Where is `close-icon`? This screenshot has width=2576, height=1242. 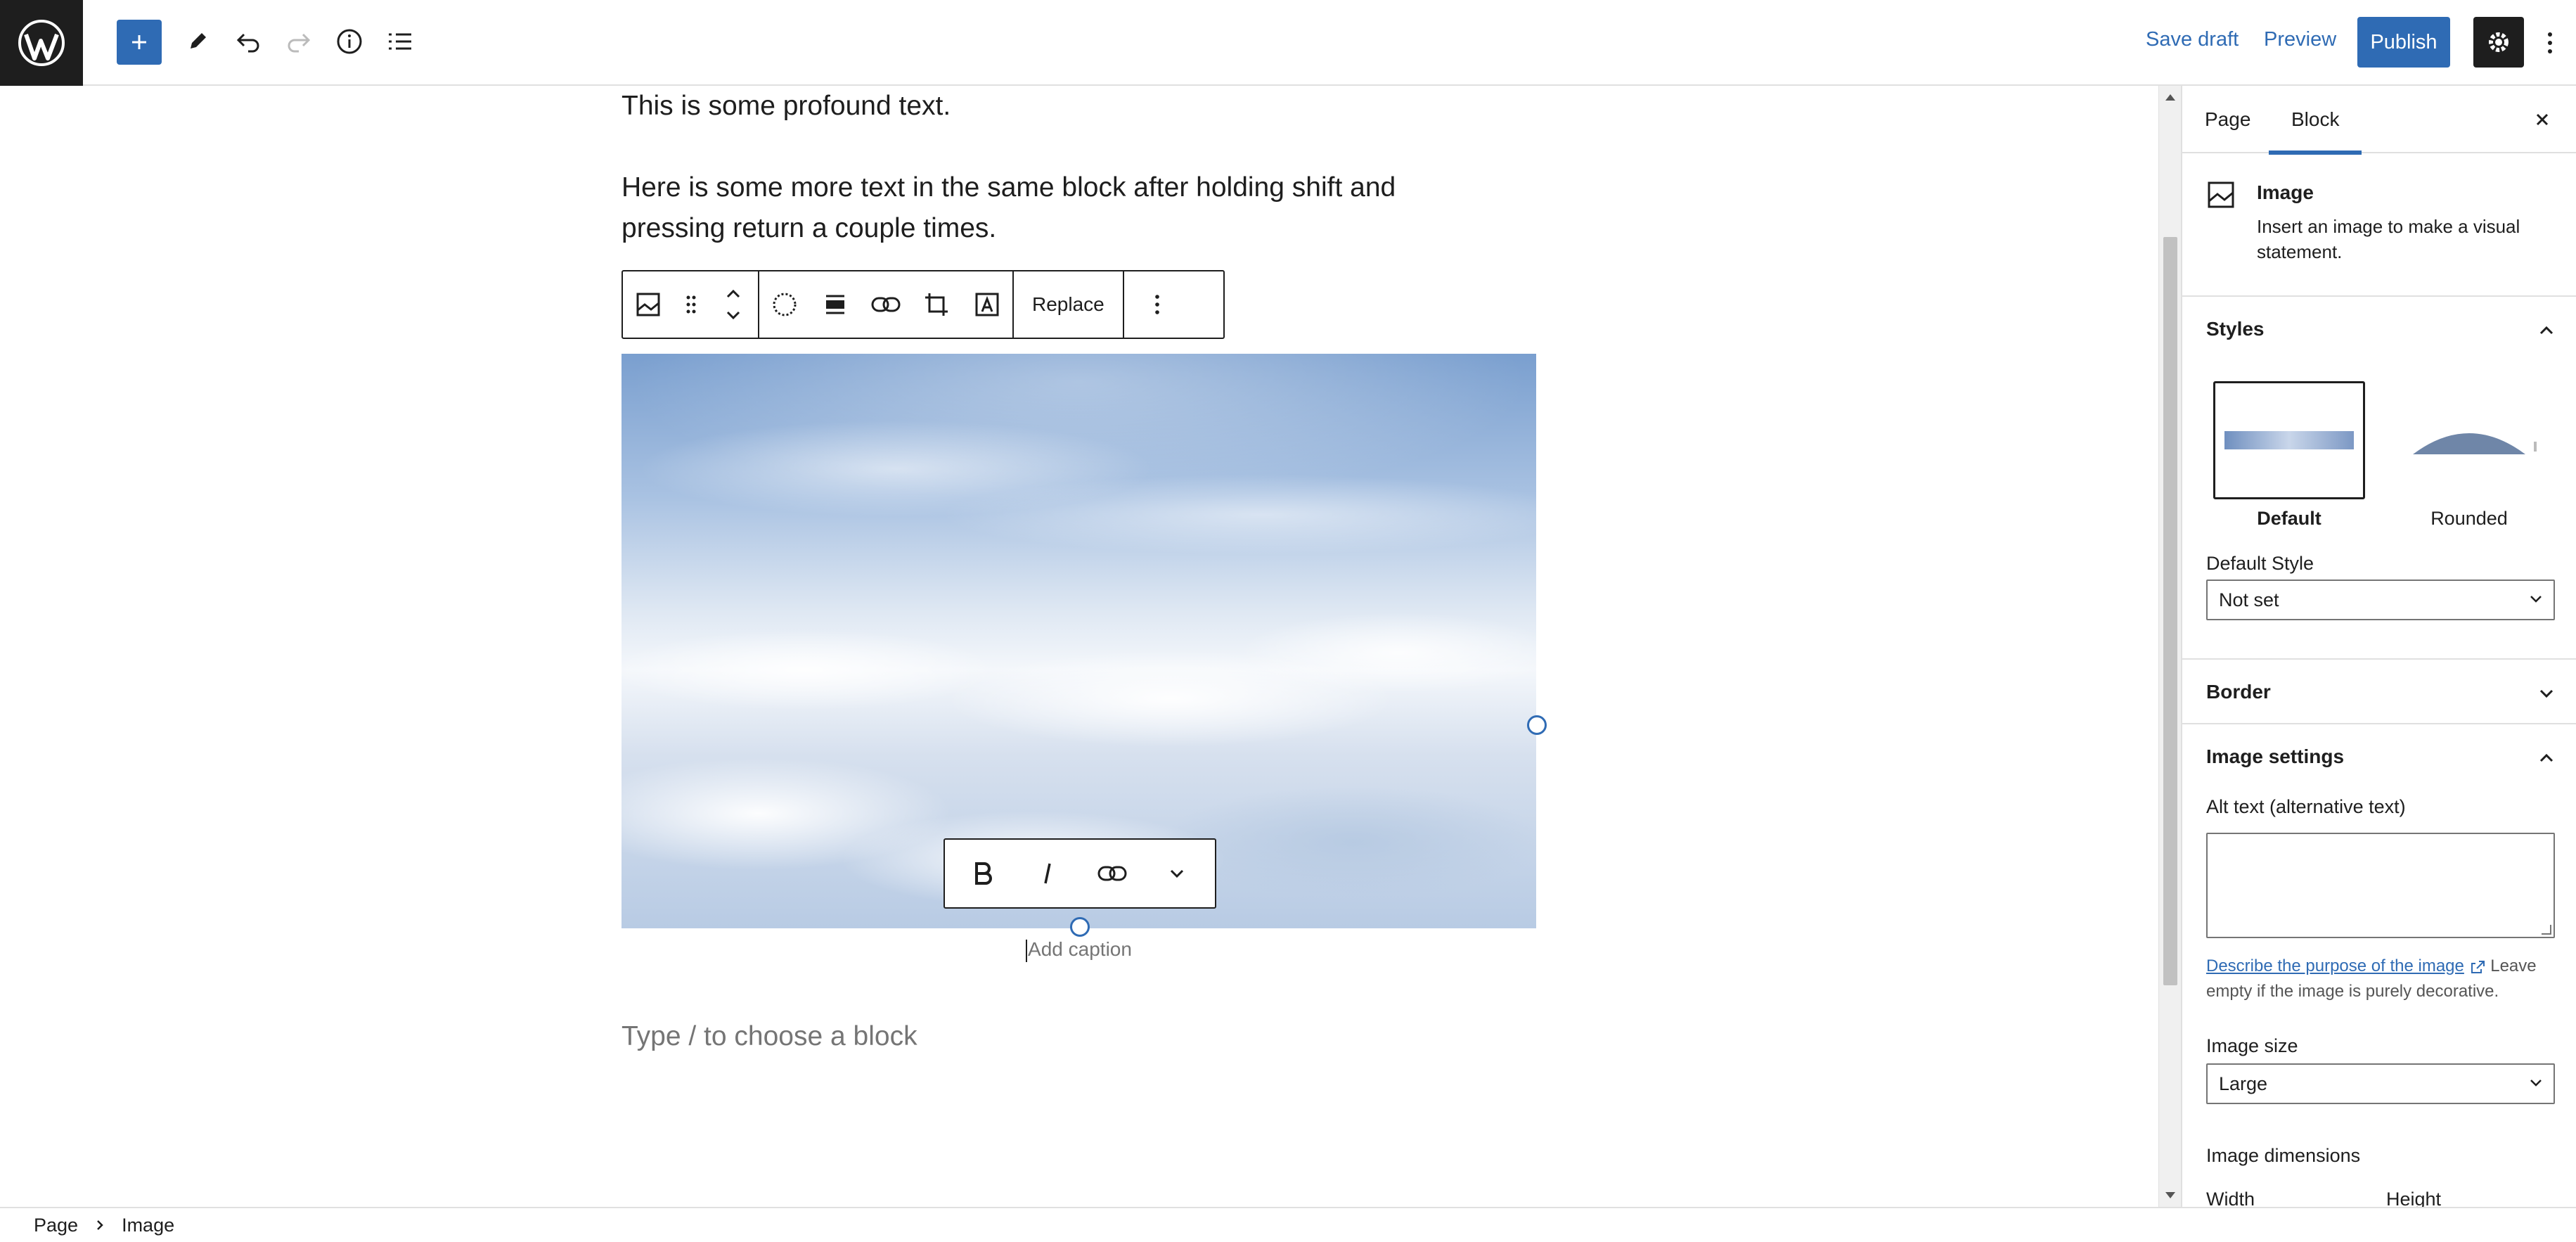
close-icon is located at coordinates (2542, 120).